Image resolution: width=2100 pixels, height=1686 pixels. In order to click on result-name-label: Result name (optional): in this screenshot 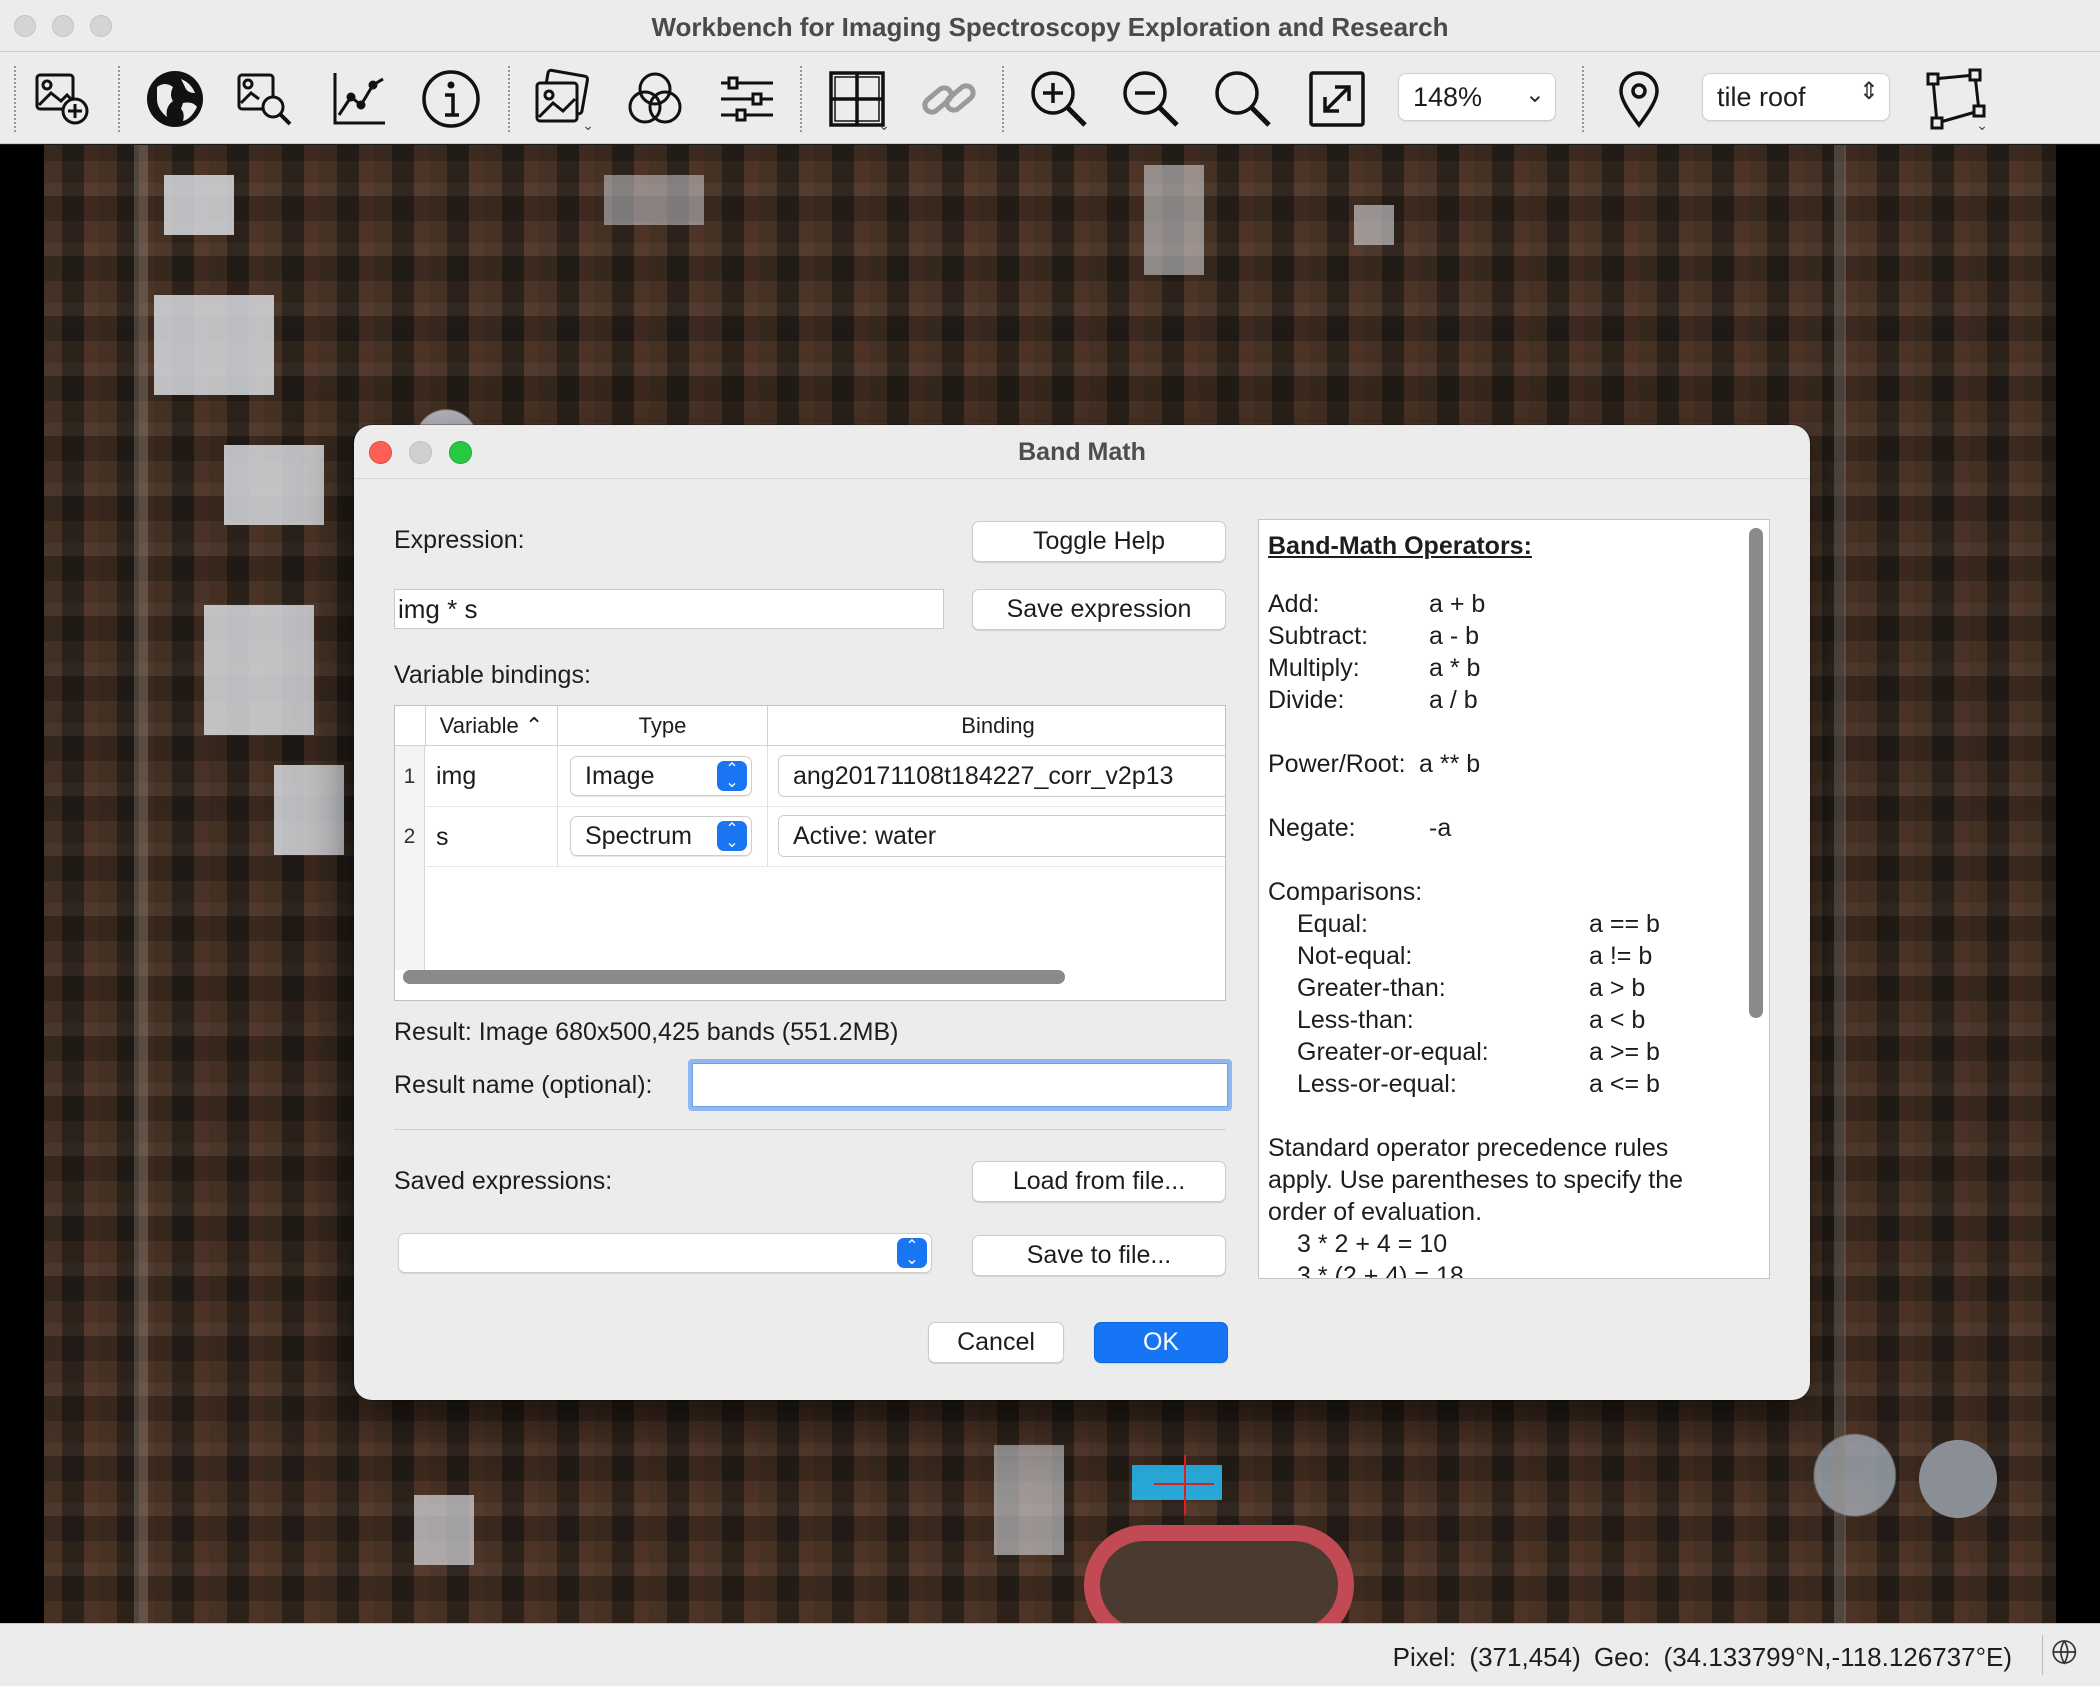, I will do `click(523, 1085)`.